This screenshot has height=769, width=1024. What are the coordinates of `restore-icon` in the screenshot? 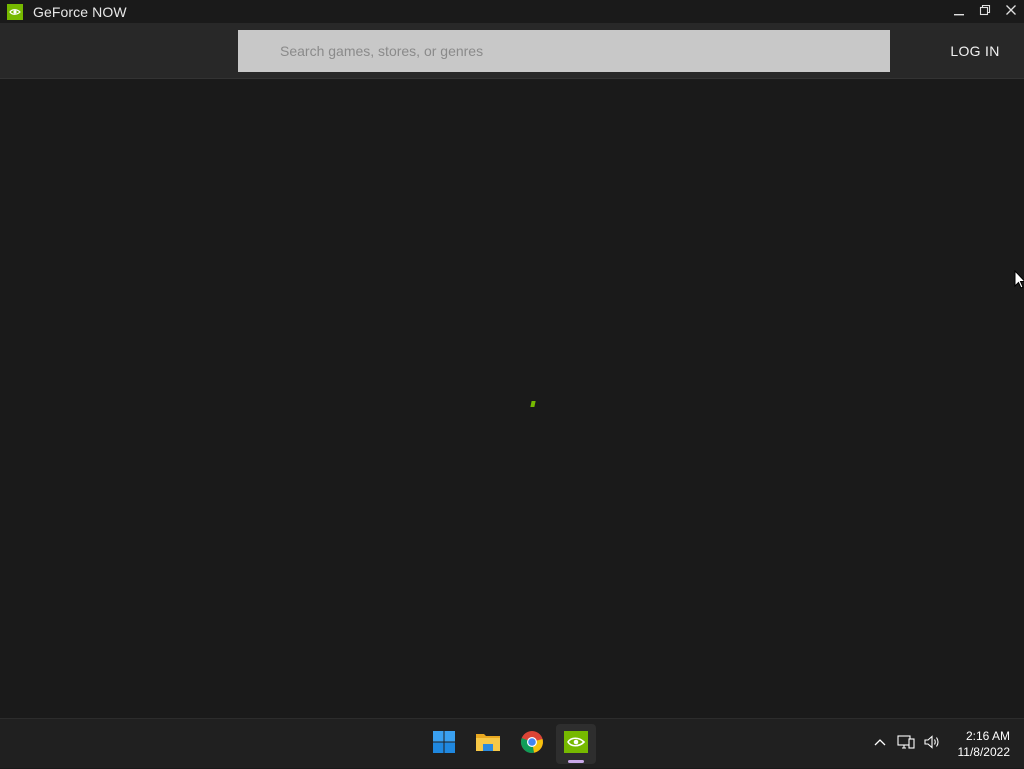 It's located at (985, 12).